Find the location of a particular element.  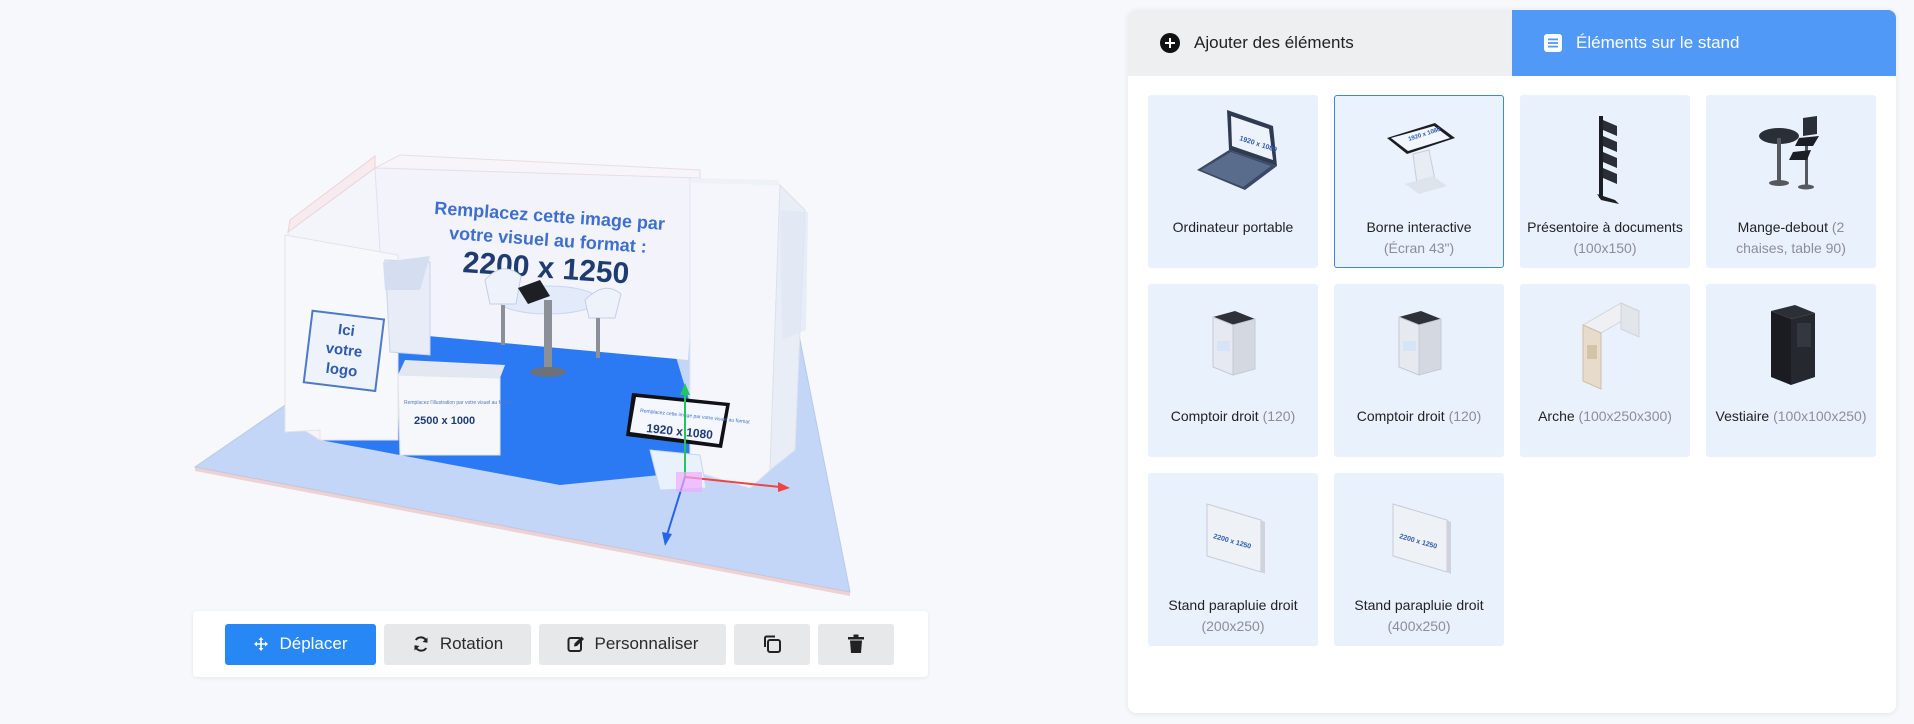

tab-stand-elements: Éléments sur le stand is located at coordinates (1704, 43).